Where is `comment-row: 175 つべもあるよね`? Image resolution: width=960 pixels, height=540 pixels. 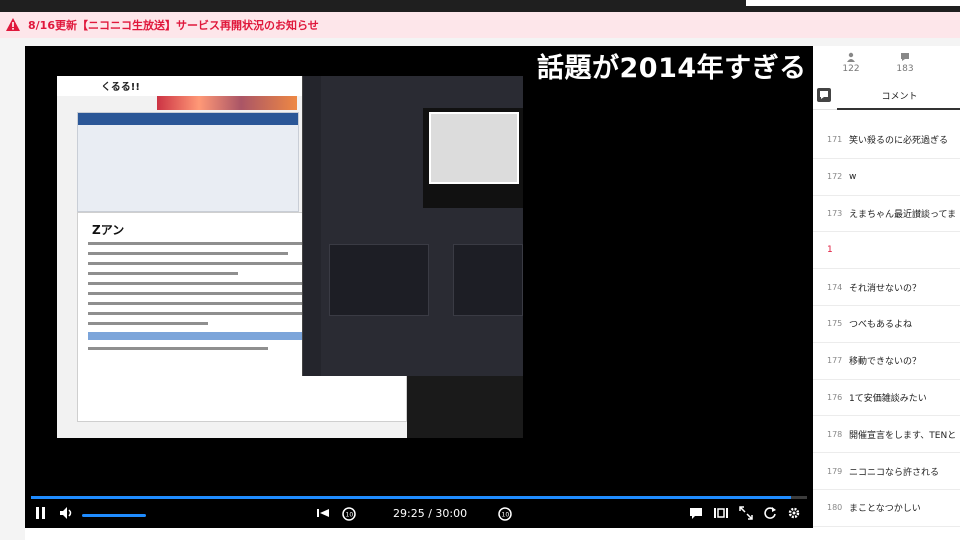 comment-row: 175 つべもあるよね is located at coordinates (886, 324).